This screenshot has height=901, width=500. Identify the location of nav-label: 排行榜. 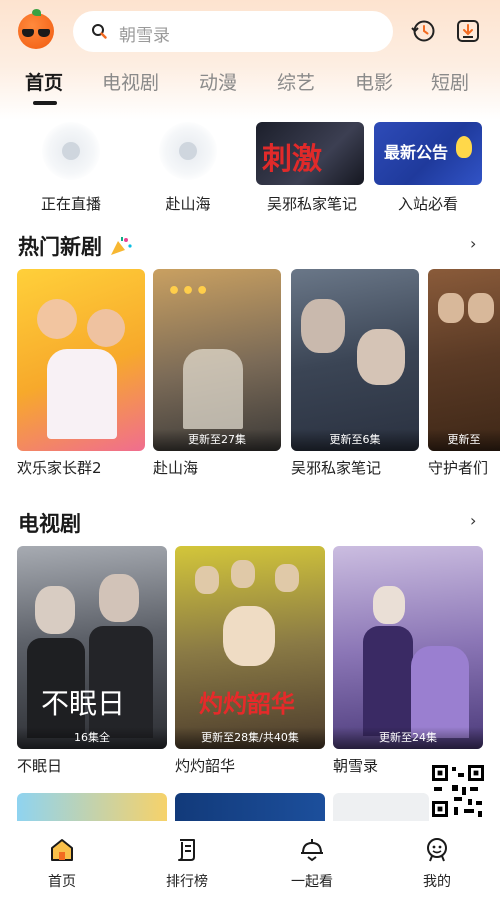
(187, 882).